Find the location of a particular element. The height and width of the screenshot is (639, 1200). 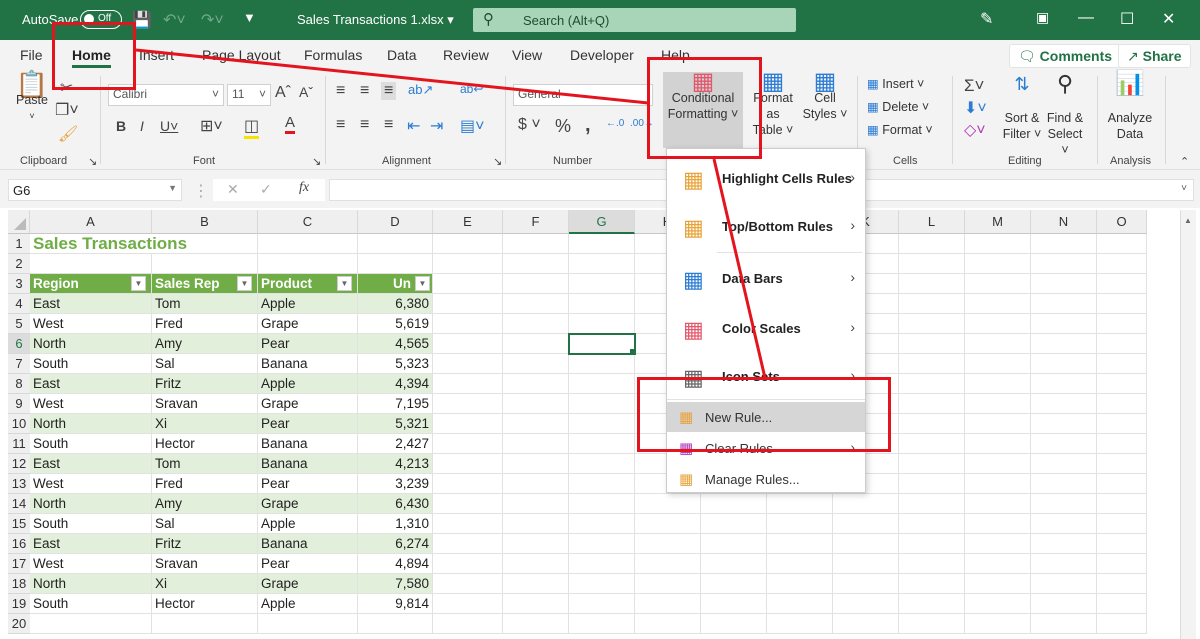

annotation-line-home-to-cf is located at coordinates (392, 76).